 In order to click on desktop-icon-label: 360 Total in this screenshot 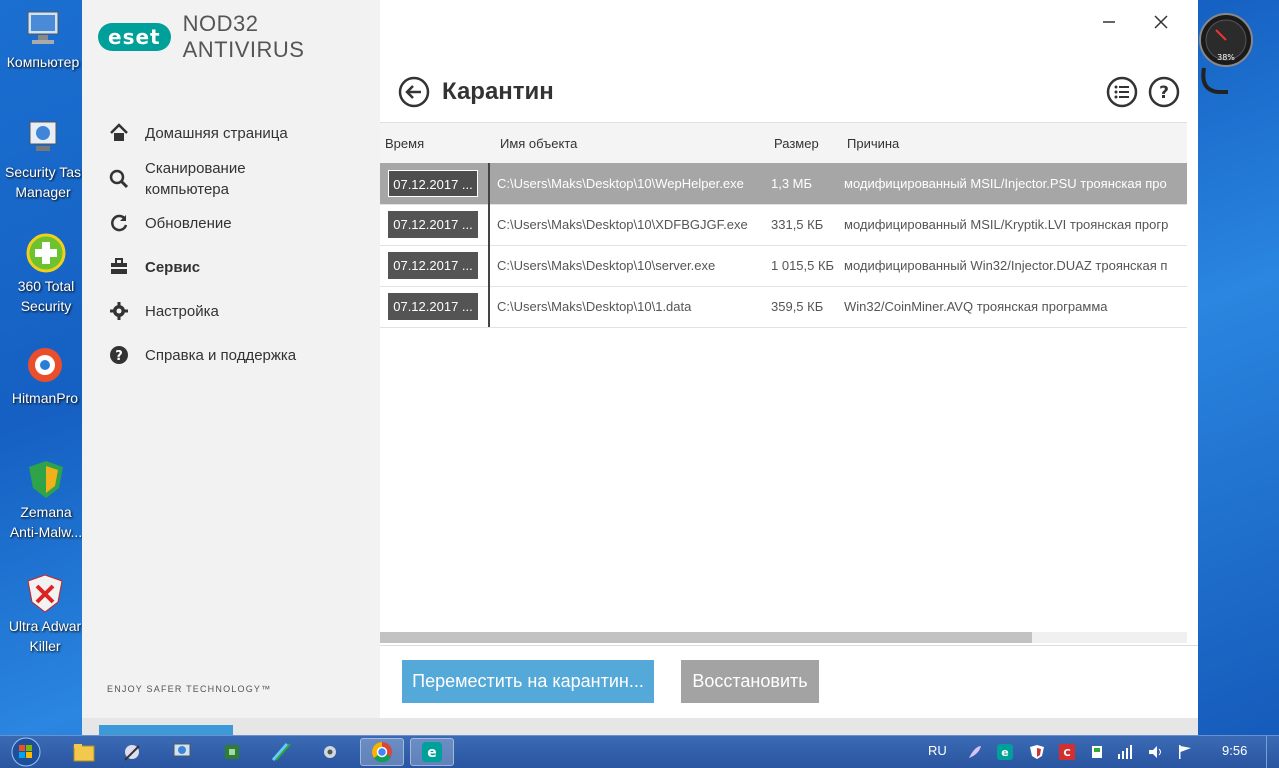, I will do `click(46, 286)`.